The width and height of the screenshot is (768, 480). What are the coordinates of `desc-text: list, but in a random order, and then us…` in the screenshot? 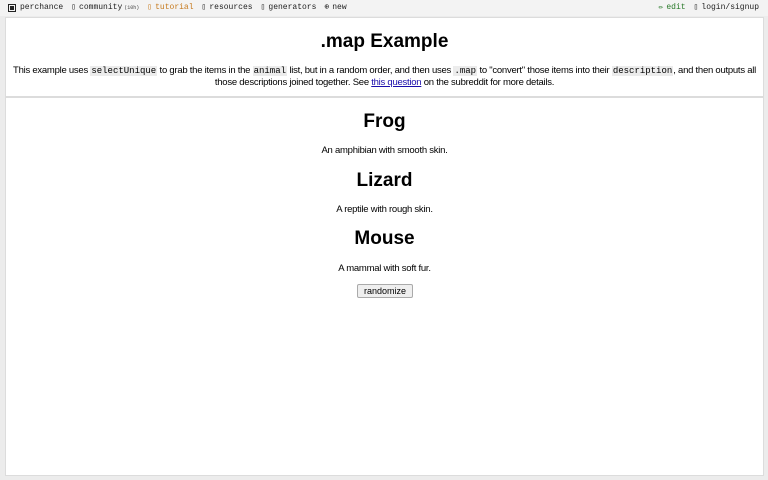 It's located at (370, 70).